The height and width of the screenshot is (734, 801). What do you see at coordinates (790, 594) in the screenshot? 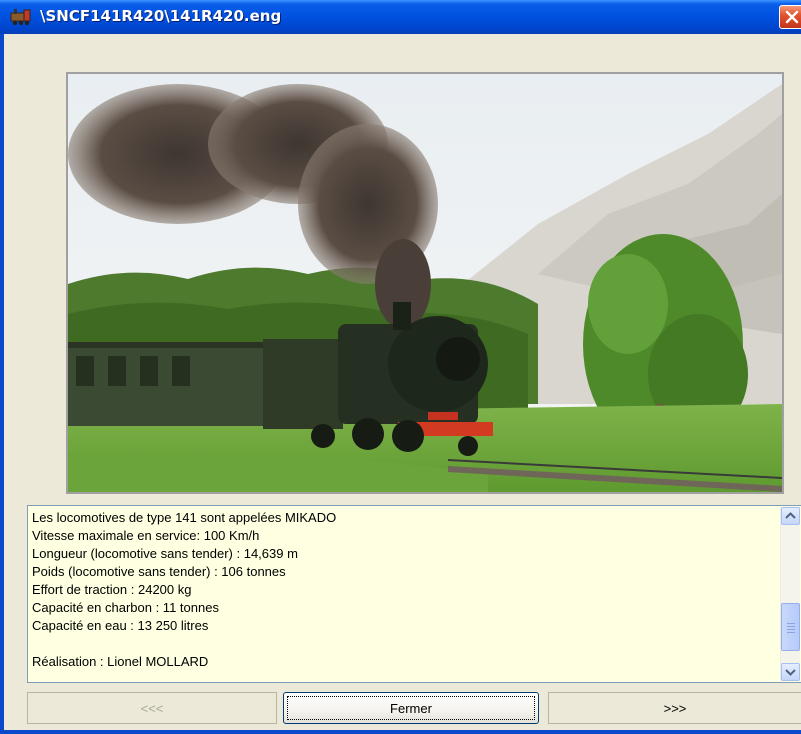
I see `vertical-scrollbar` at bounding box center [790, 594].